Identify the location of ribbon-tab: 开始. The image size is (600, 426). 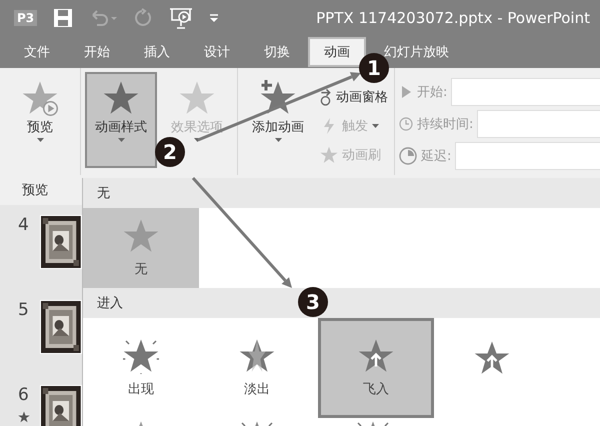
(97, 52).